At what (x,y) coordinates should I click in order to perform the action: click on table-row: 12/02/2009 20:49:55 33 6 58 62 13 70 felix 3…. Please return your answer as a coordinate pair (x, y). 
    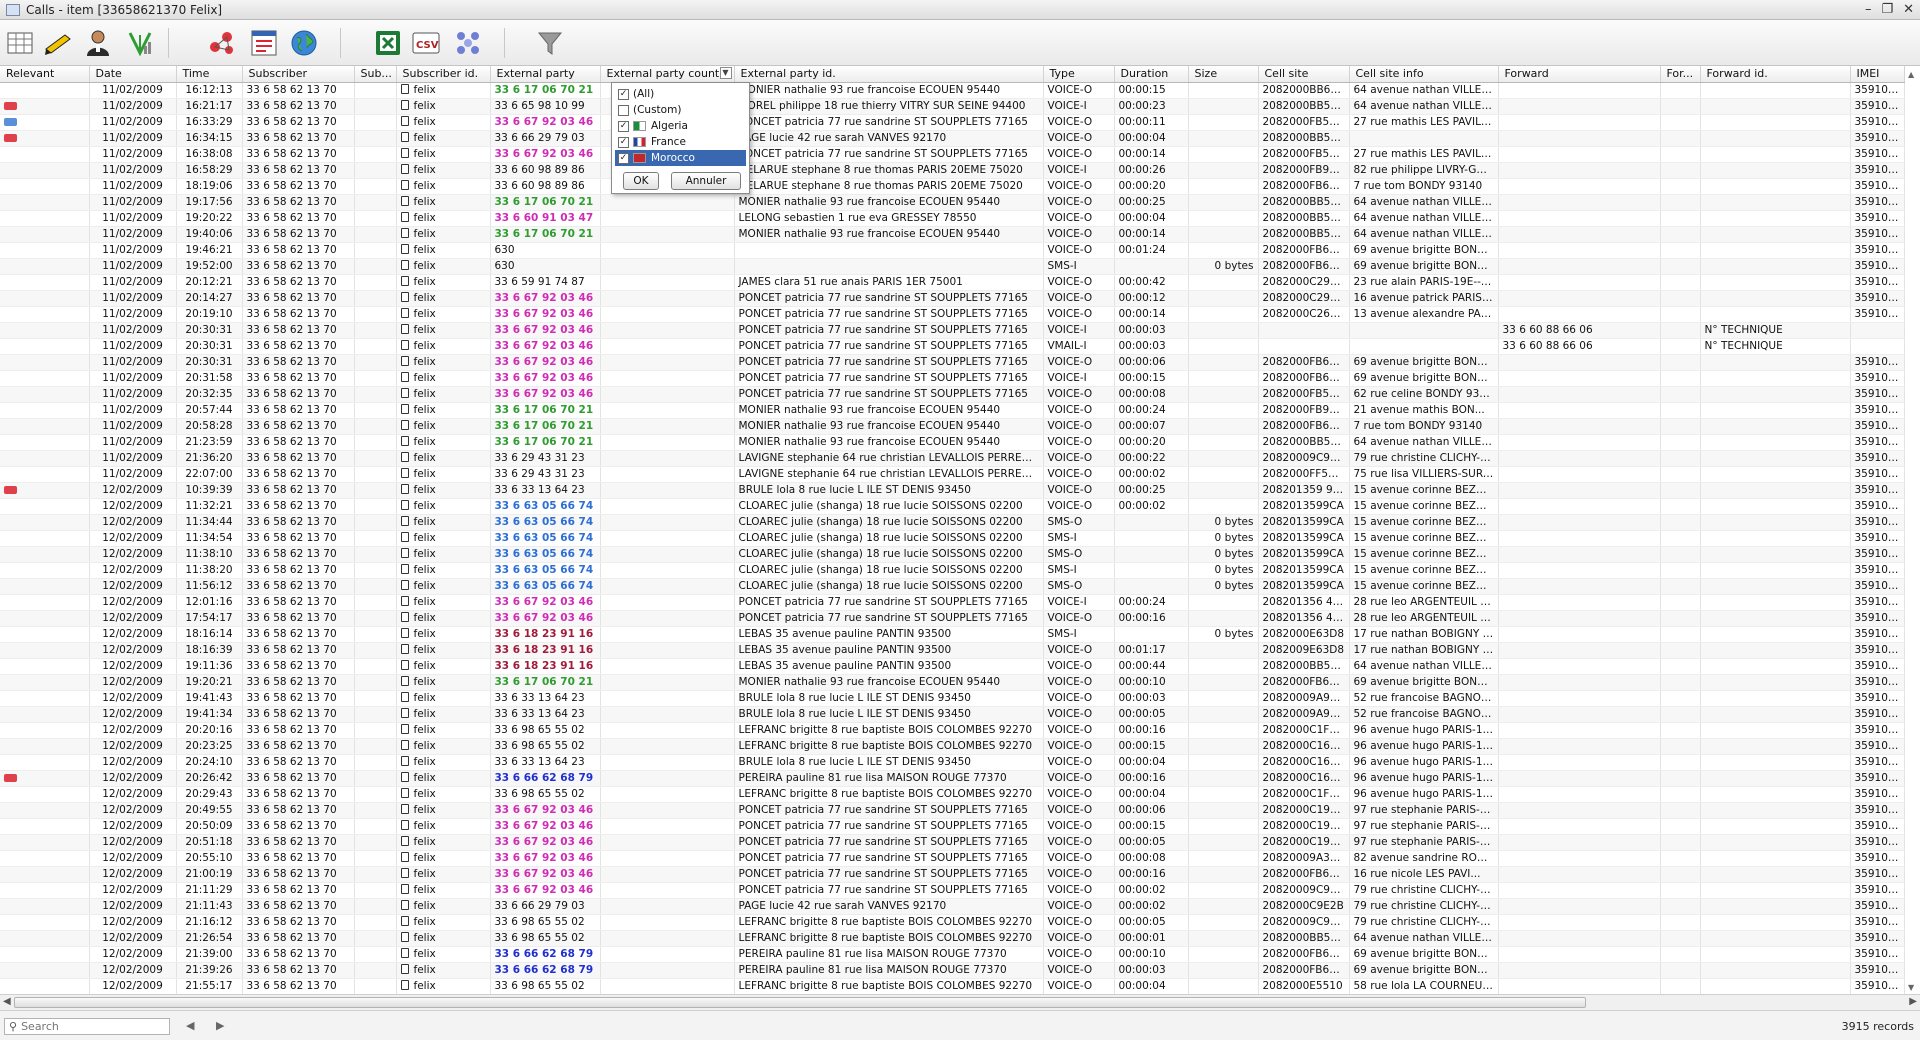
    Looking at the image, I should click on (952, 810).